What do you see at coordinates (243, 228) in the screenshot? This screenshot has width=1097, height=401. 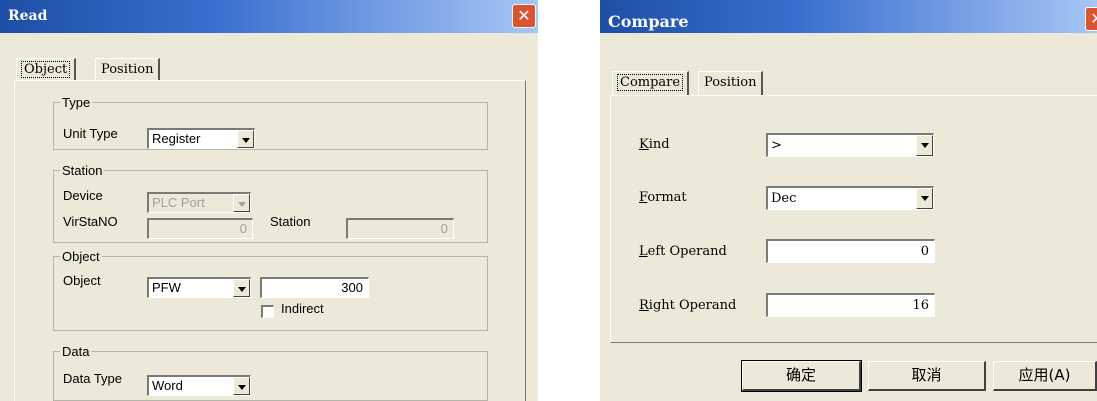 I see `virstano-value: 0` at bounding box center [243, 228].